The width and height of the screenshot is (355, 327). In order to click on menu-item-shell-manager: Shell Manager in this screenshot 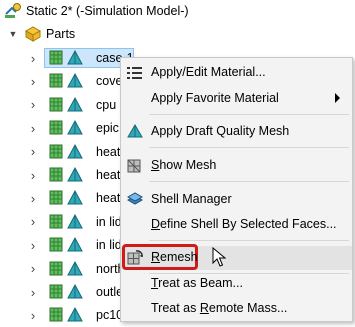, I will do `click(236, 200)`.